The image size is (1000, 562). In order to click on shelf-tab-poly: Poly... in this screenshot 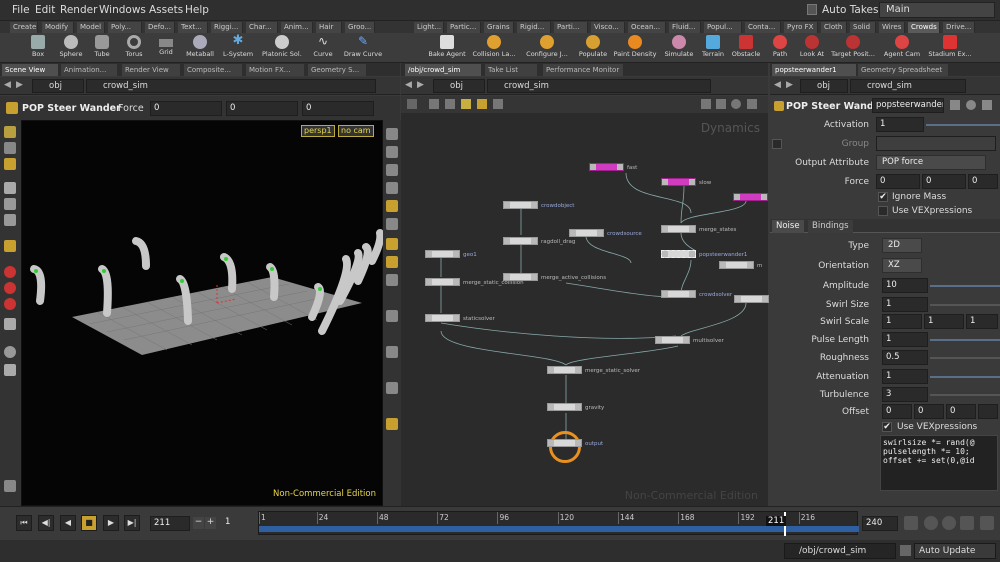, I will do `click(125, 27)`.